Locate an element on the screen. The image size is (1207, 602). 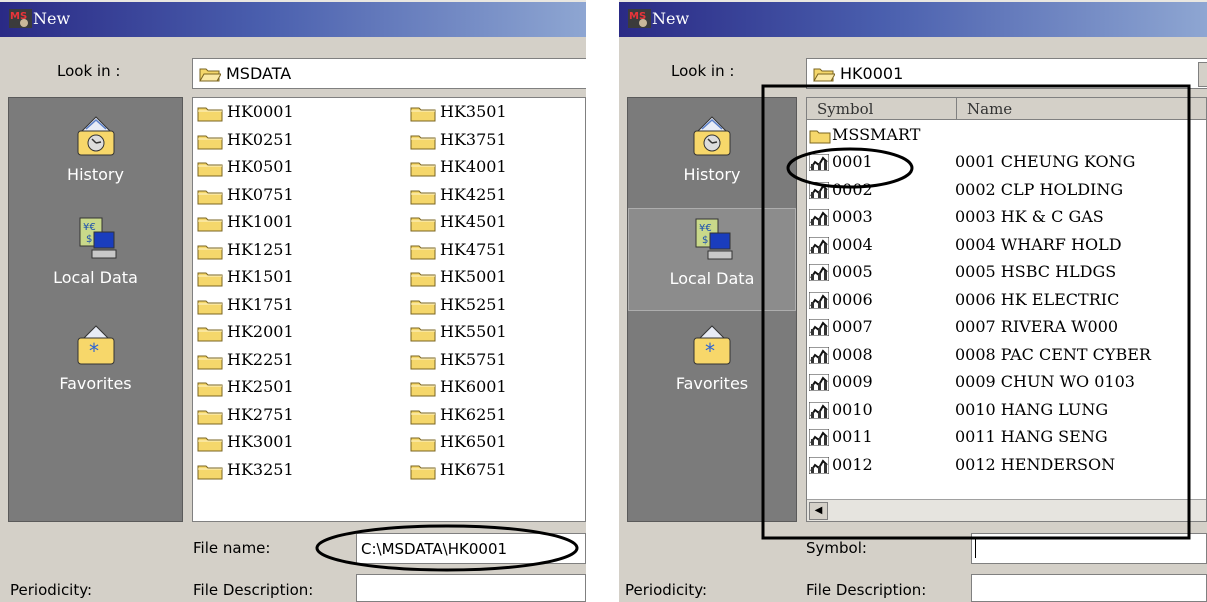
row-symbol: 0010 is located at coordinates (852, 409).